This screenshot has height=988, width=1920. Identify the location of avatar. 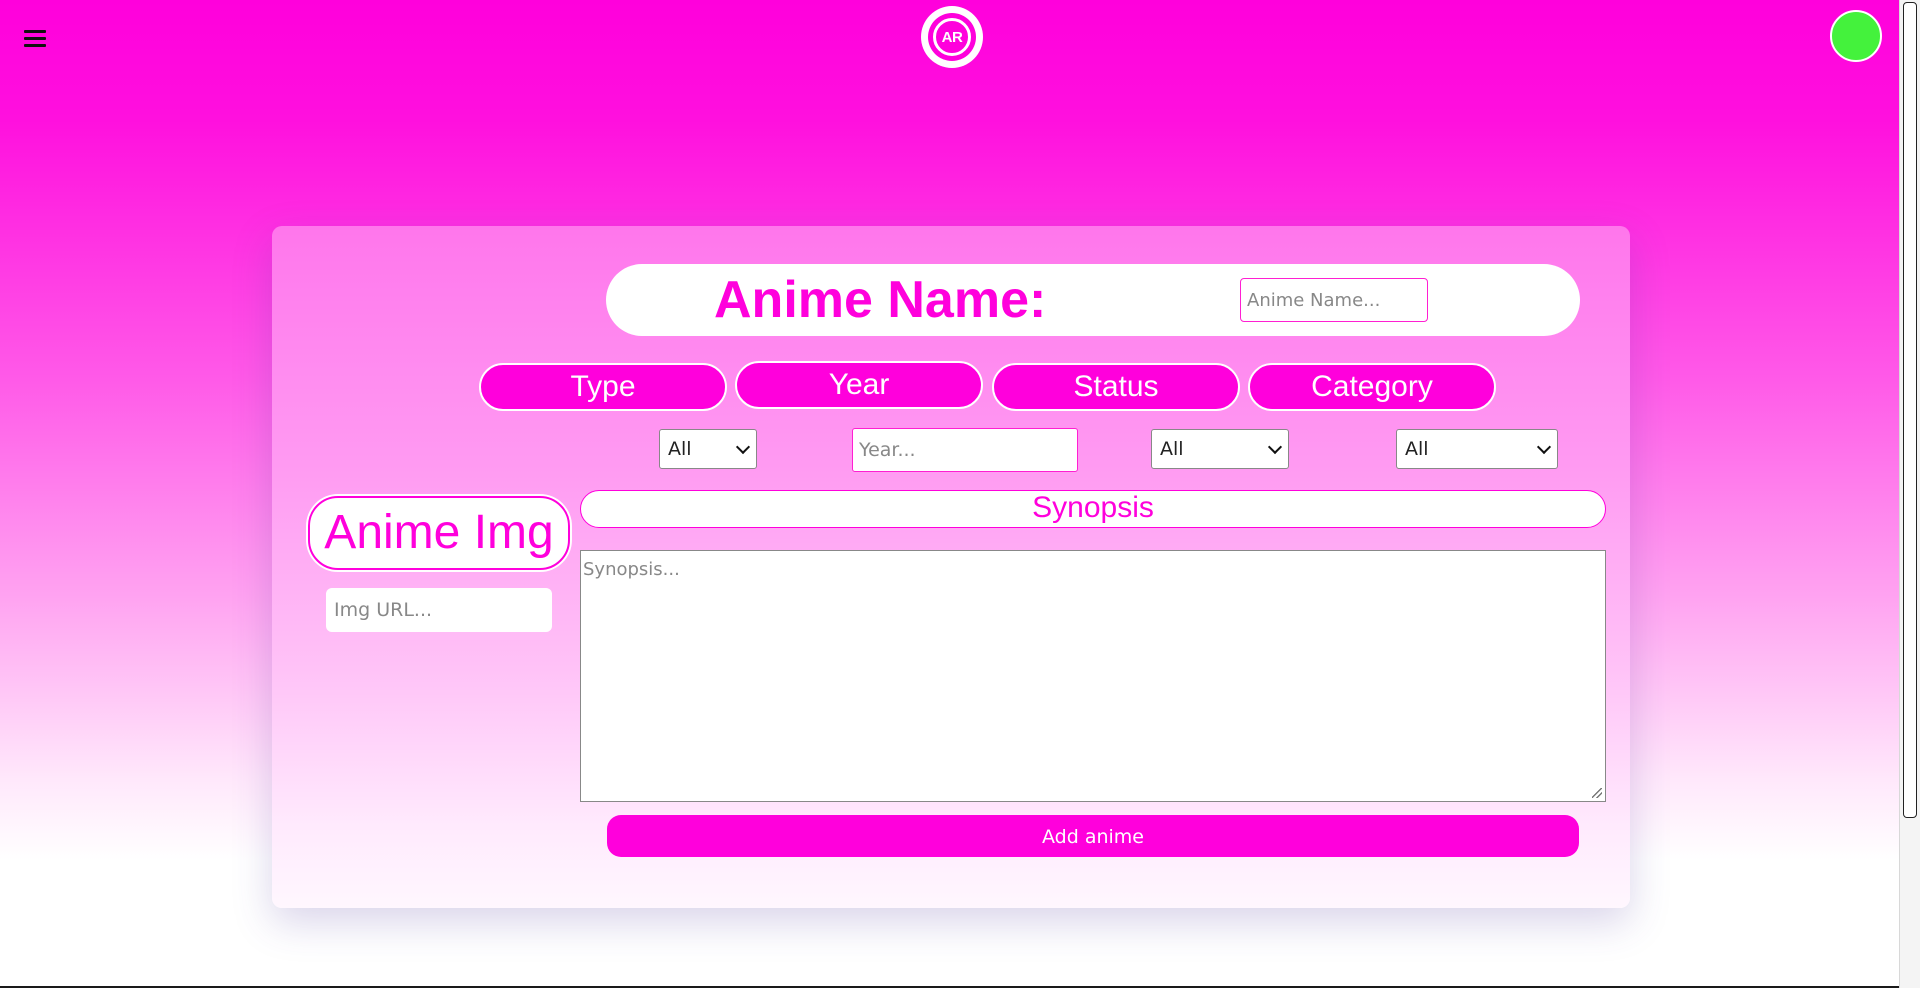
(1856, 36).